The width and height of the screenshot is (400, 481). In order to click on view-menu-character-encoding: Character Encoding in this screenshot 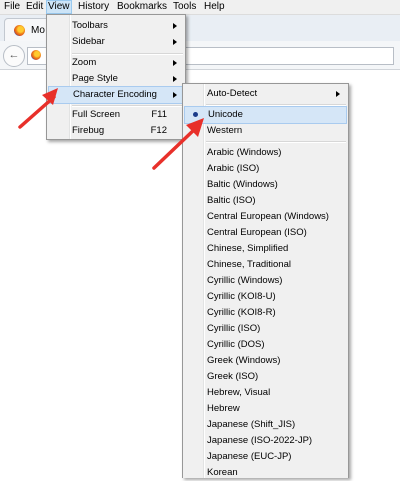, I will do `click(116, 95)`.